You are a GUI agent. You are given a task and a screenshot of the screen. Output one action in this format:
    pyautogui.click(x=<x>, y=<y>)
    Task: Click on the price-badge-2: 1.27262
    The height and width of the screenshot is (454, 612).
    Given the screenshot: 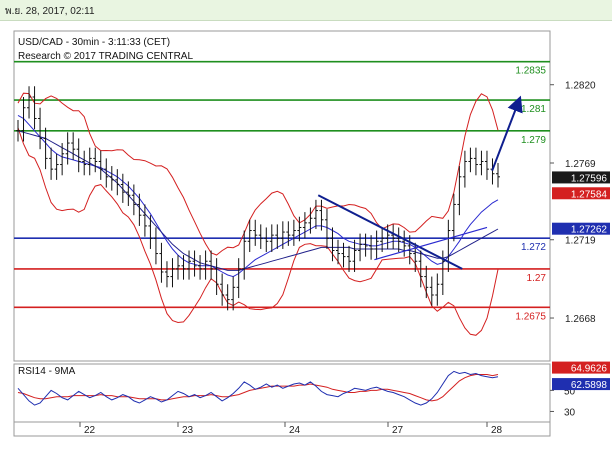 What is the action you would take?
    pyautogui.click(x=589, y=230)
    